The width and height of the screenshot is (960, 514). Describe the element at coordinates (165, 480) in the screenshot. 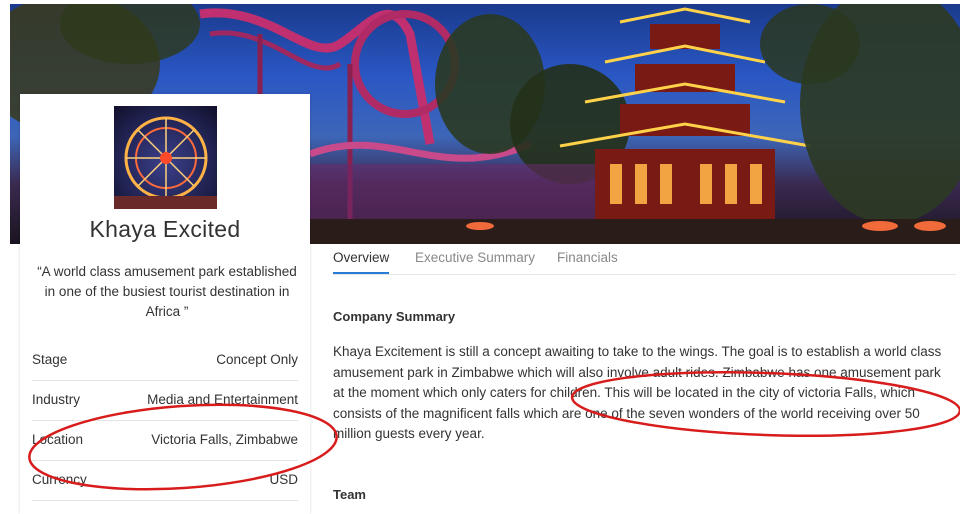

I see `detail-row-currency: Currency USD` at that location.